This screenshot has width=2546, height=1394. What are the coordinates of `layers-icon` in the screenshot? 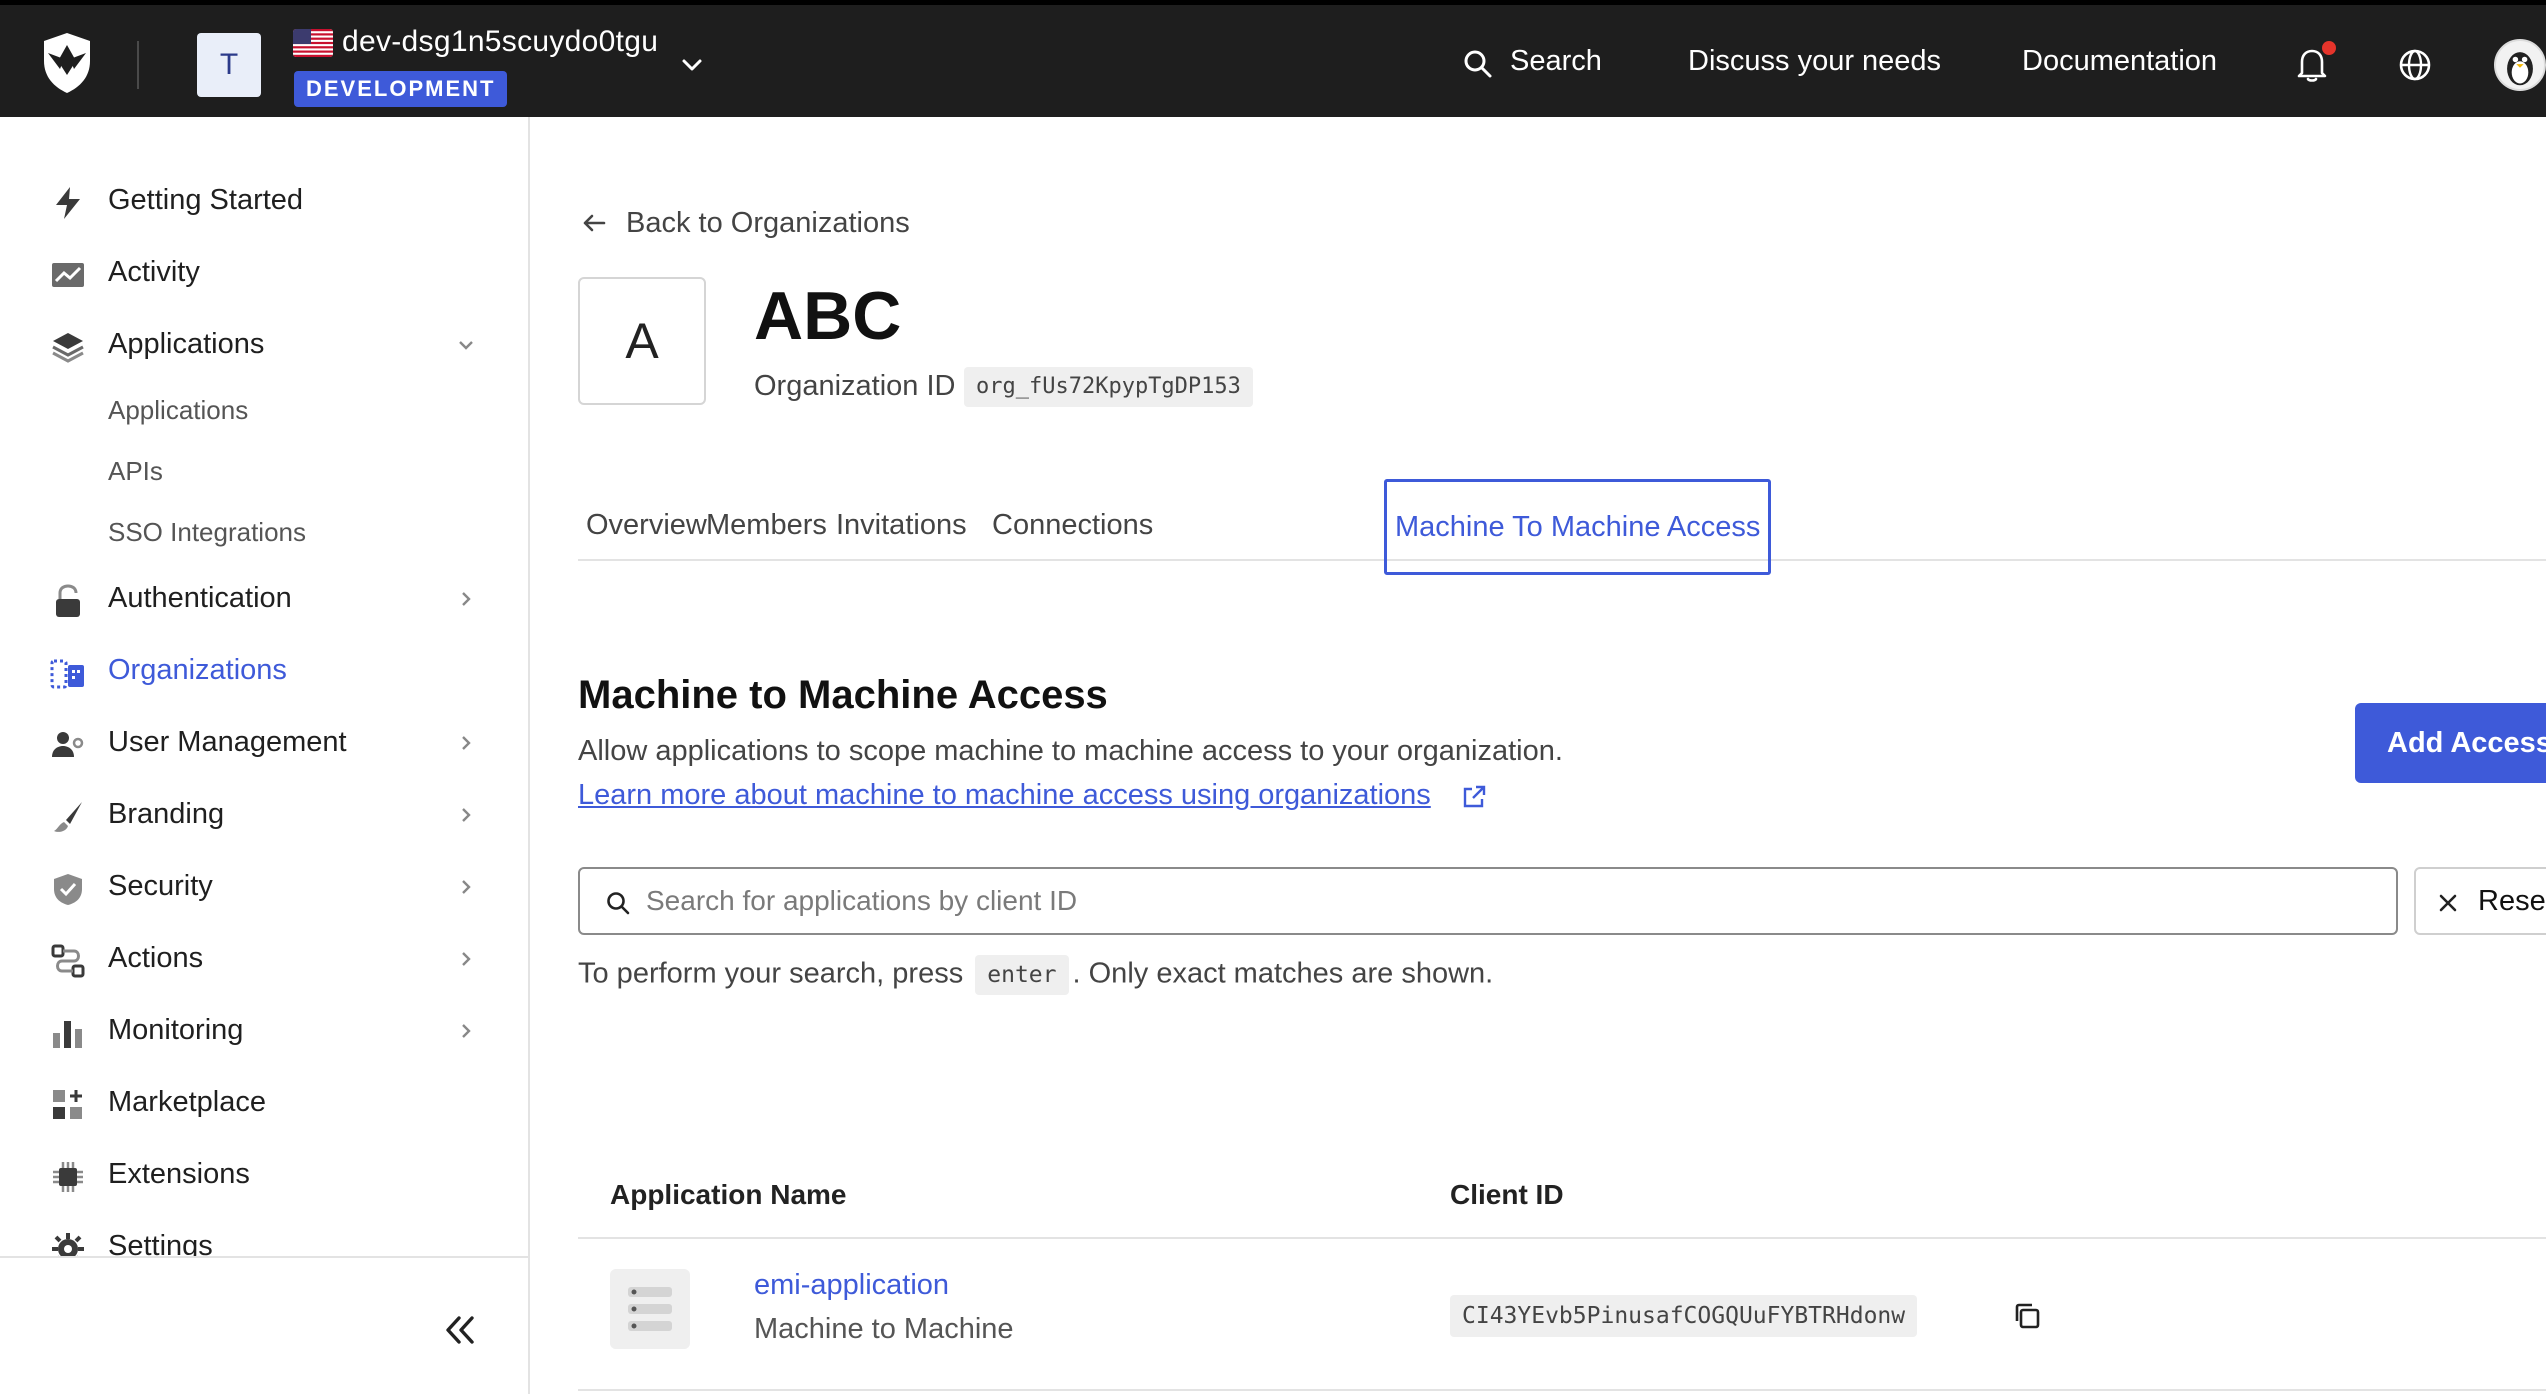 It's located at (68, 348).